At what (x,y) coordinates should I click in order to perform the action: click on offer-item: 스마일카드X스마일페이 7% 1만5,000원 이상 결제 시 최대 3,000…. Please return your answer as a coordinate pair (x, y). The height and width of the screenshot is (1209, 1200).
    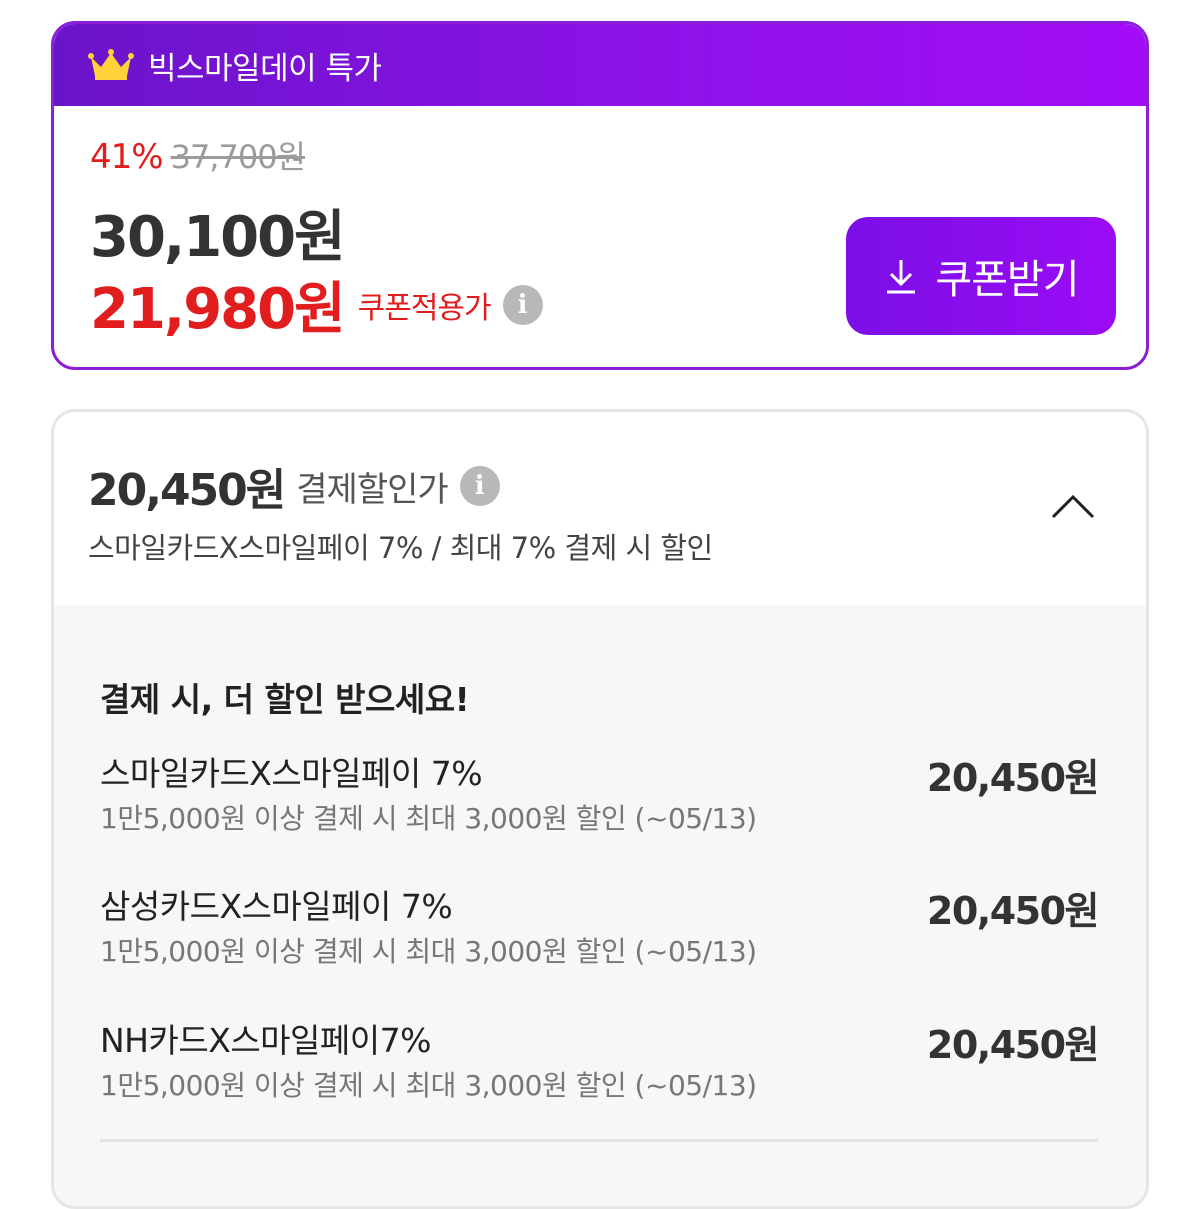
    Looking at the image, I should click on (600, 797).